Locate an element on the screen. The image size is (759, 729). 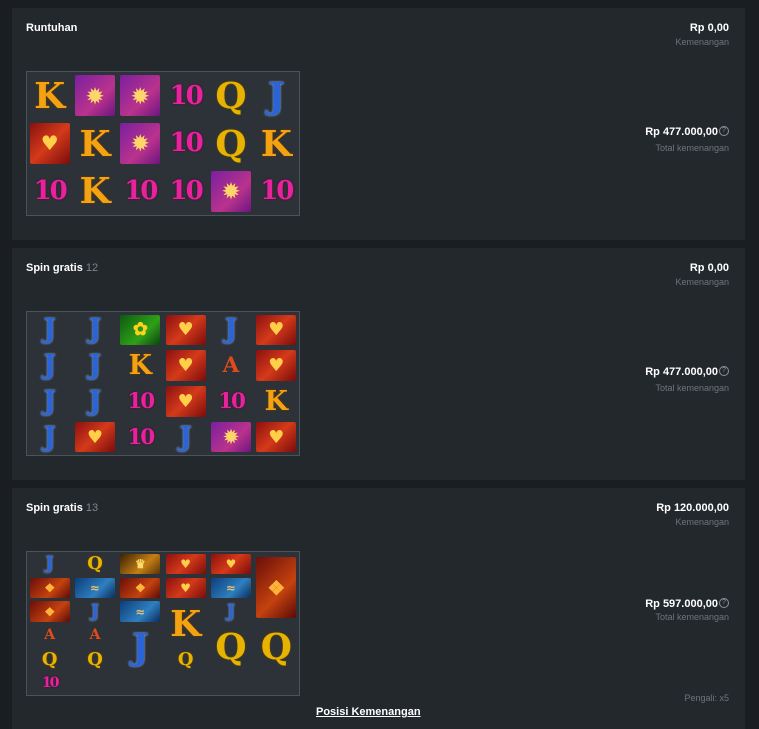
reel-grid-spin-13: J Q ♛ ♥ ♥ ❖ ❖ ≈ ❖ ♥ ≈ ❖ J ≈ K J A A Q Q Q J Q Q 10 is located at coordinates (163, 623).